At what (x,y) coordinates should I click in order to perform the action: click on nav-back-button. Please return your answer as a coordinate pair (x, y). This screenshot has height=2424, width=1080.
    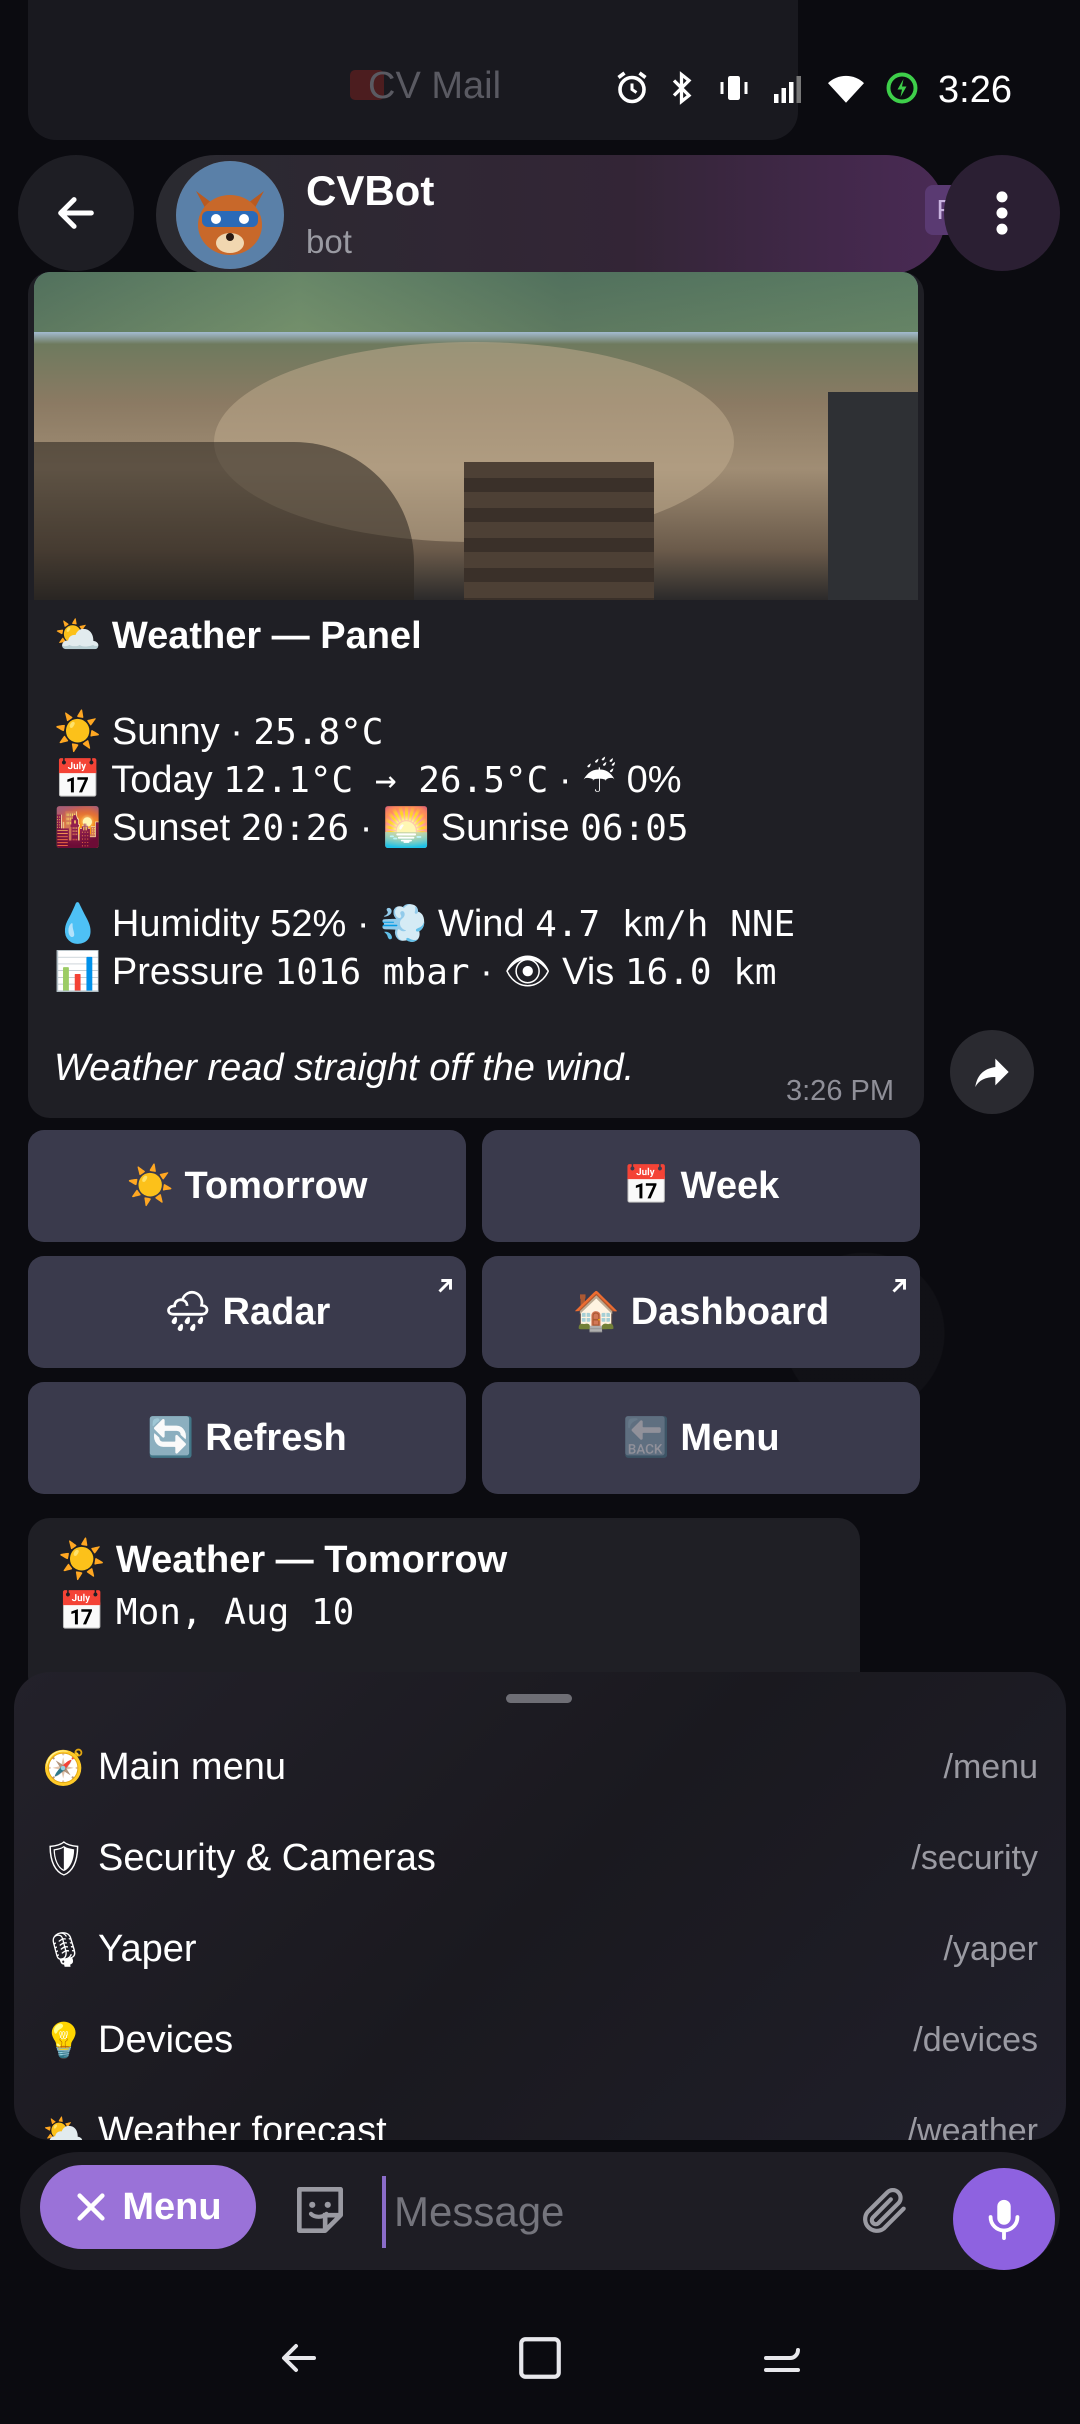
    Looking at the image, I should click on (298, 2358).